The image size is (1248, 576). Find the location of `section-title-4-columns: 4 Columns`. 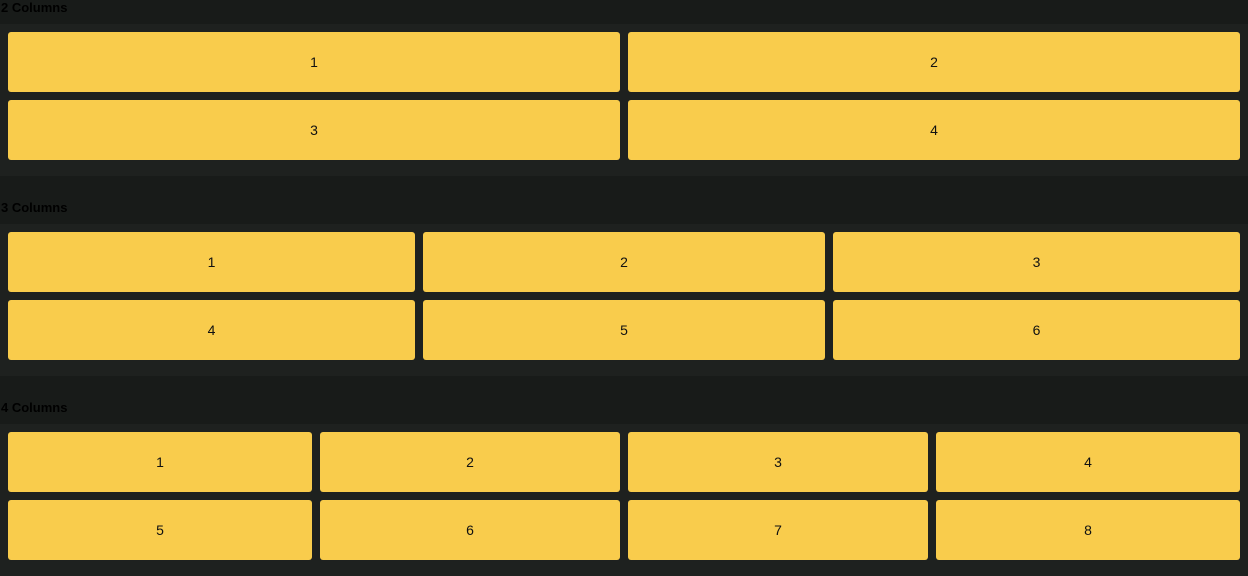

section-title-4-columns: 4 Columns is located at coordinates (34, 407).